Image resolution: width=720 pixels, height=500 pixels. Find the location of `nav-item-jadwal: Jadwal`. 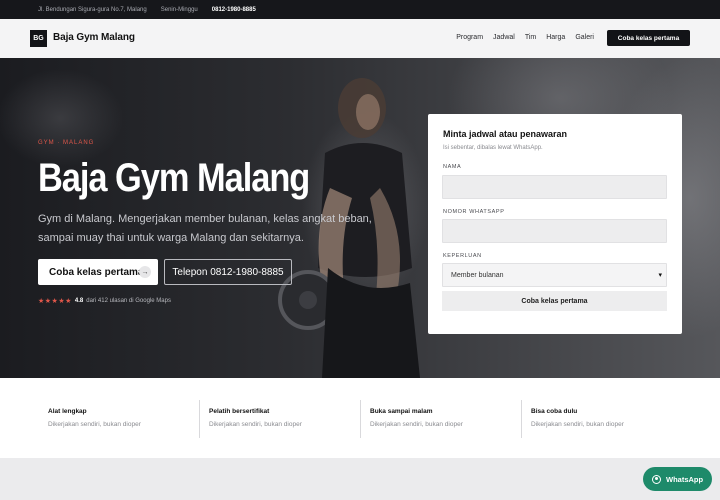

nav-item-jadwal: Jadwal is located at coordinates (504, 37).